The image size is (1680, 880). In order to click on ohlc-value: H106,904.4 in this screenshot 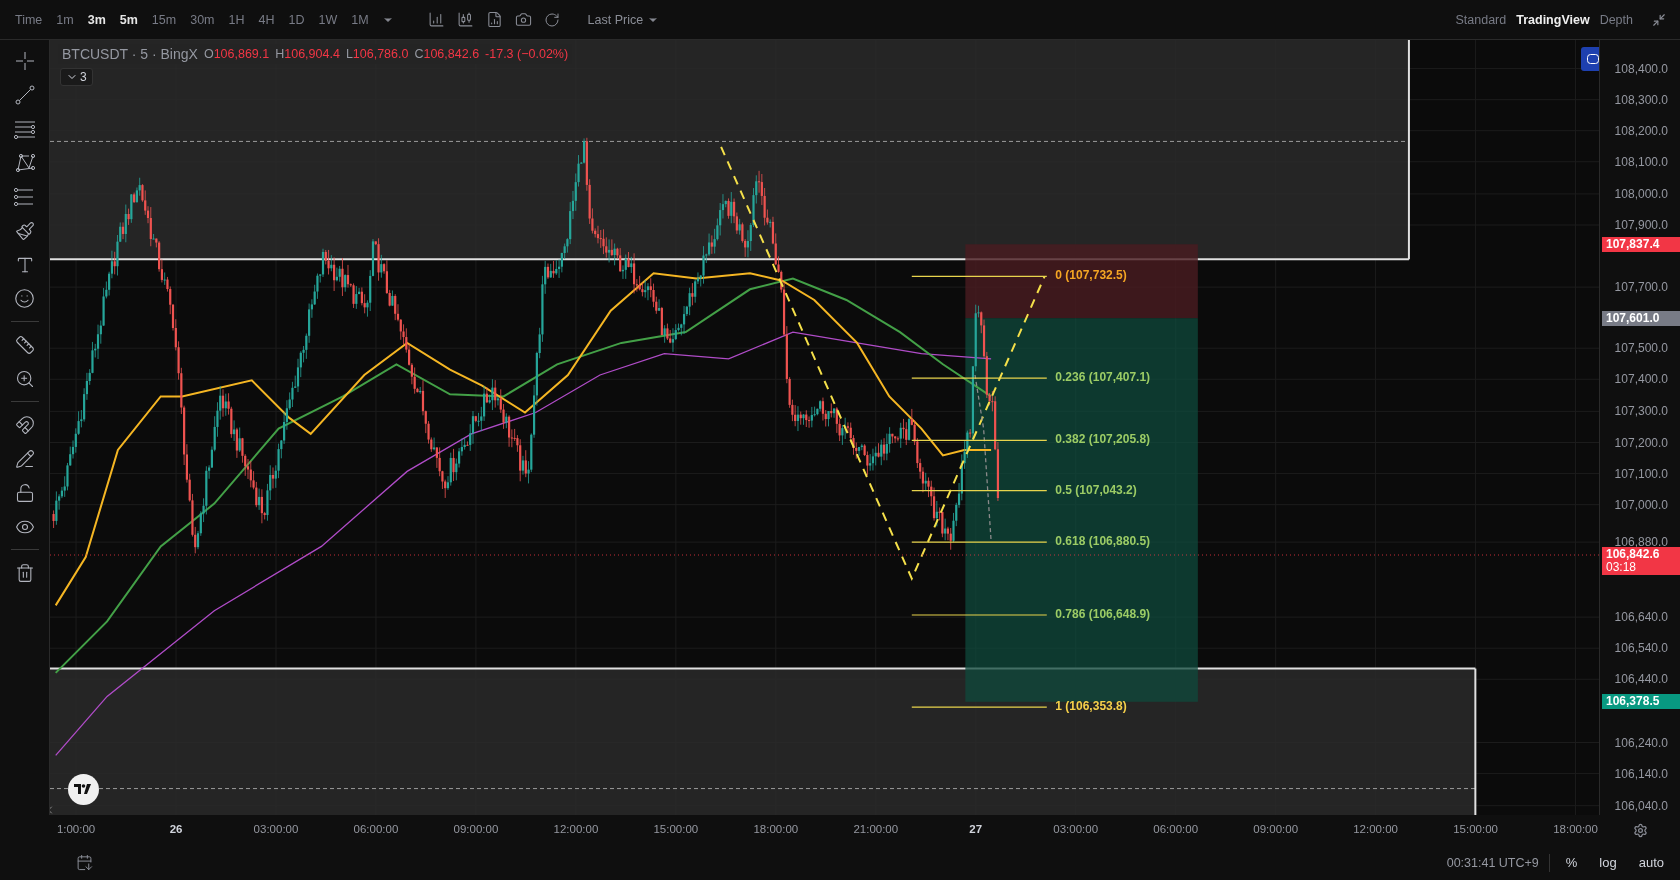, I will do `click(307, 54)`.